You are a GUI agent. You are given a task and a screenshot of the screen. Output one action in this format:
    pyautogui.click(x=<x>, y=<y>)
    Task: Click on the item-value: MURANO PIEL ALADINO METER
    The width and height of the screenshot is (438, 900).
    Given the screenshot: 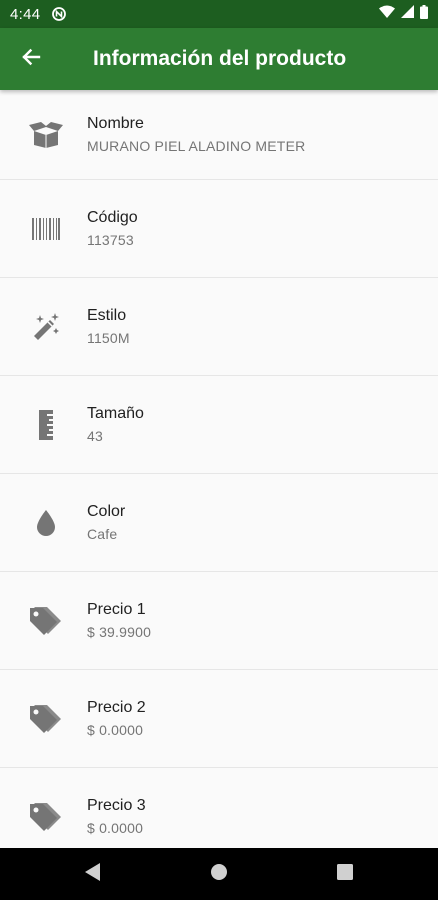 What is the action you would take?
    pyautogui.click(x=196, y=146)
    